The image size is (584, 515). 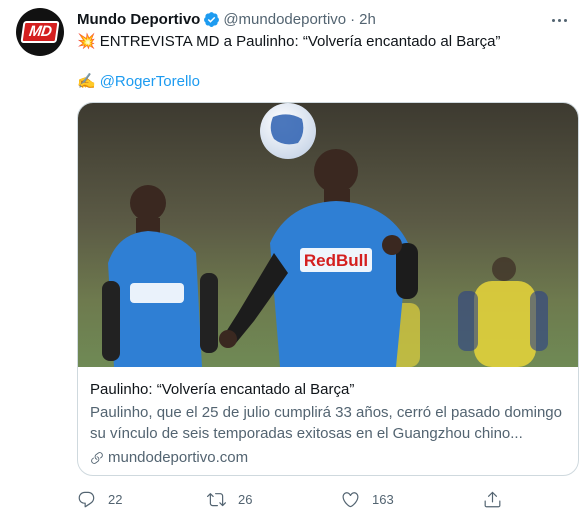 What do you see at coordinates (329, 390) in the screenshot?
I see `card-title: Paulinho: “Volvería encantado al Barça”` at bounding box center [329, 390].